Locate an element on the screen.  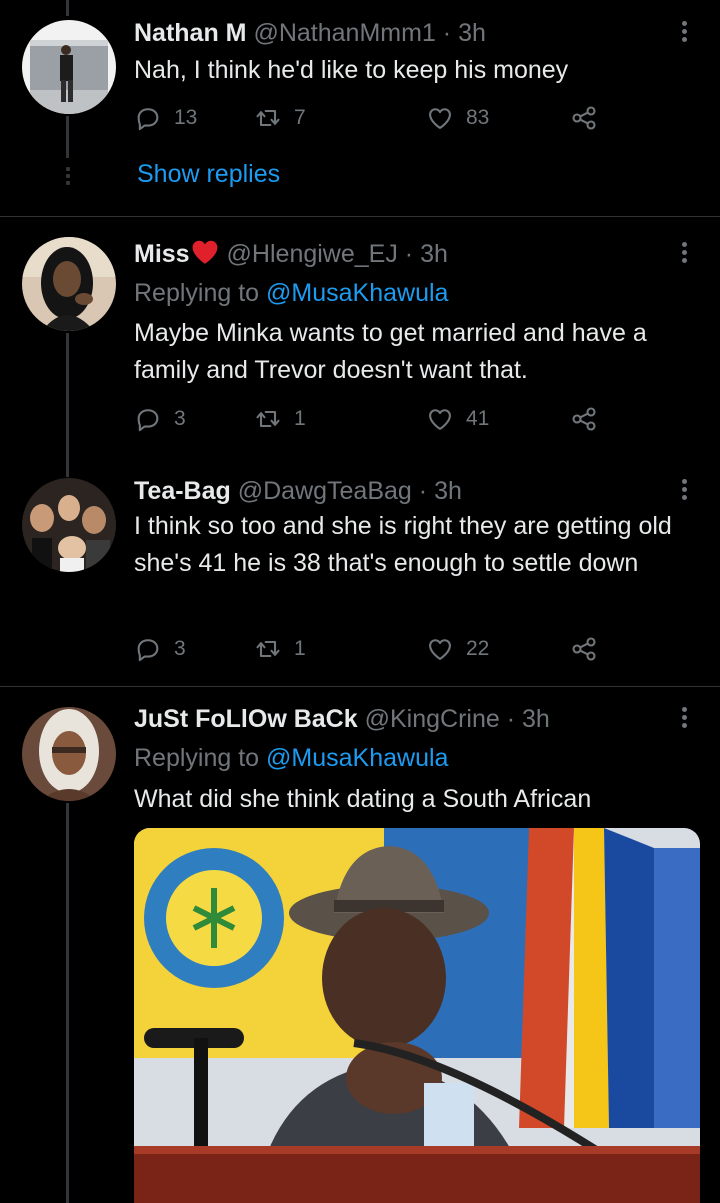
thread-line-top is located at coordinates (67, 8).